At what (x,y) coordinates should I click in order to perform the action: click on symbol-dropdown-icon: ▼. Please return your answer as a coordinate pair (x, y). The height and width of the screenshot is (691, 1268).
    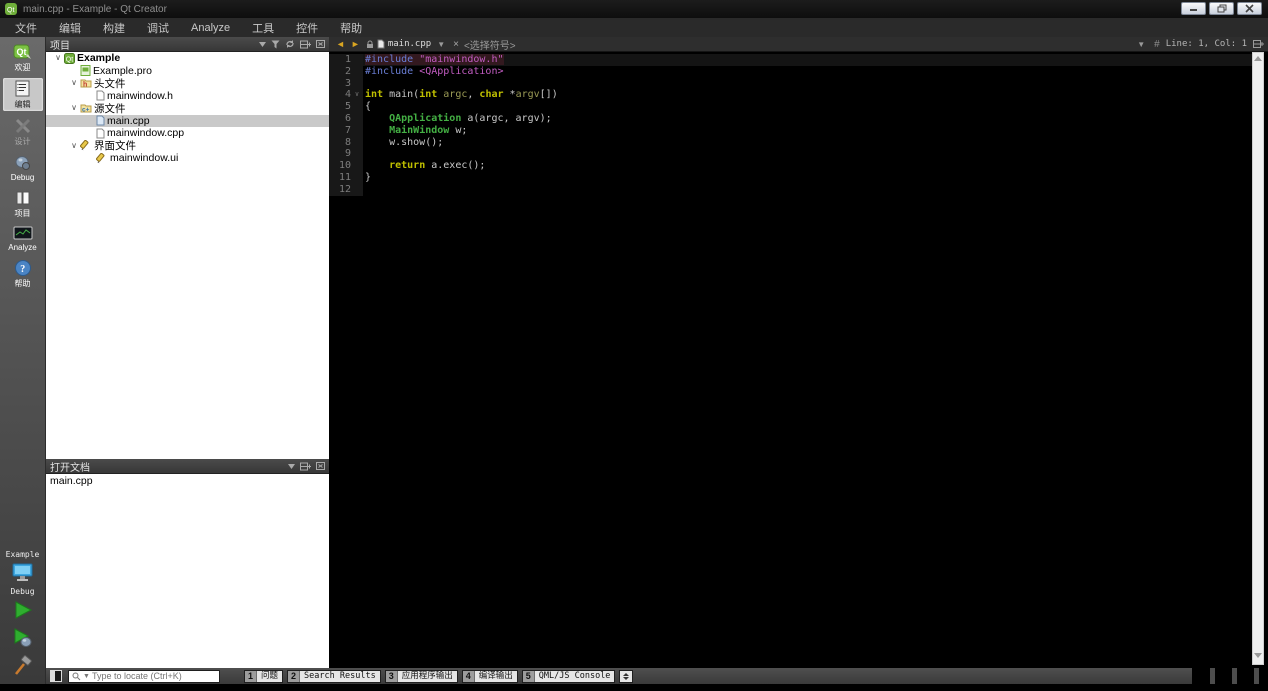
    Looking at the image, I should click on (1141, 44).